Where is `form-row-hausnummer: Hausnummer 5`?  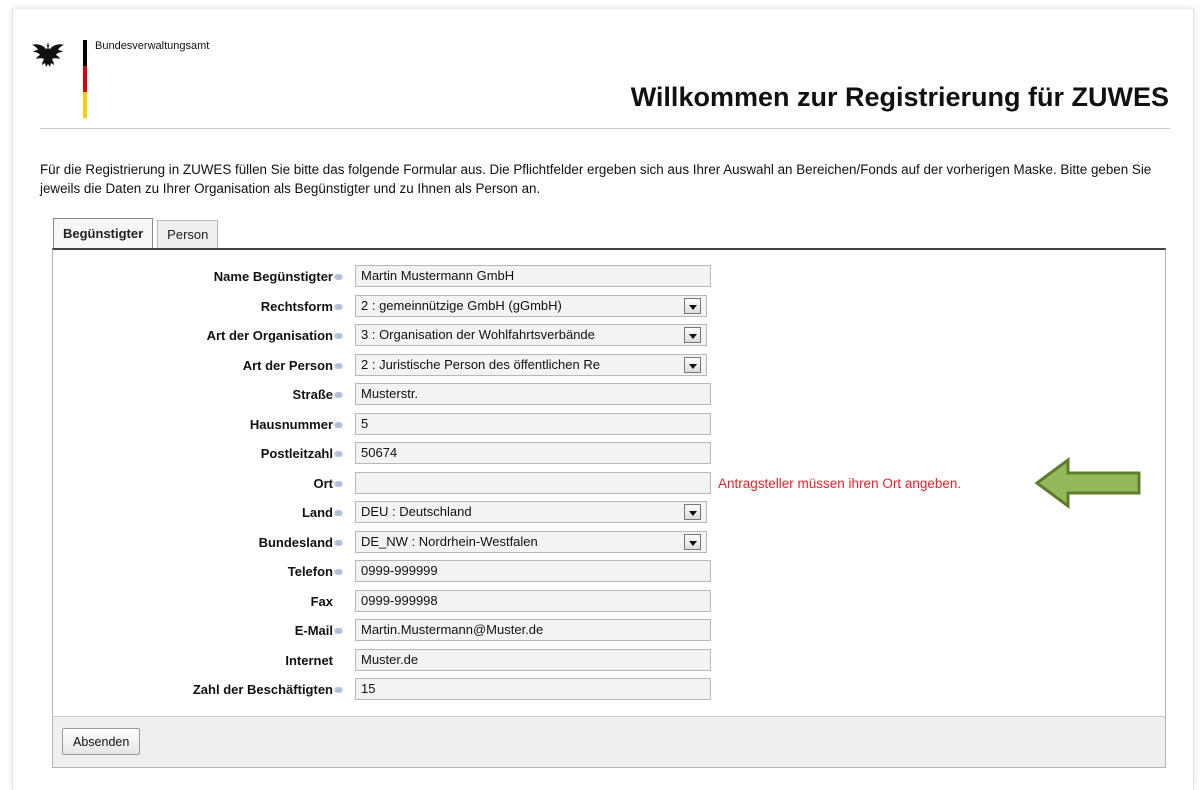
form-row-hausnummer: Hausnummer 5 is located at coordinates (609, 424).